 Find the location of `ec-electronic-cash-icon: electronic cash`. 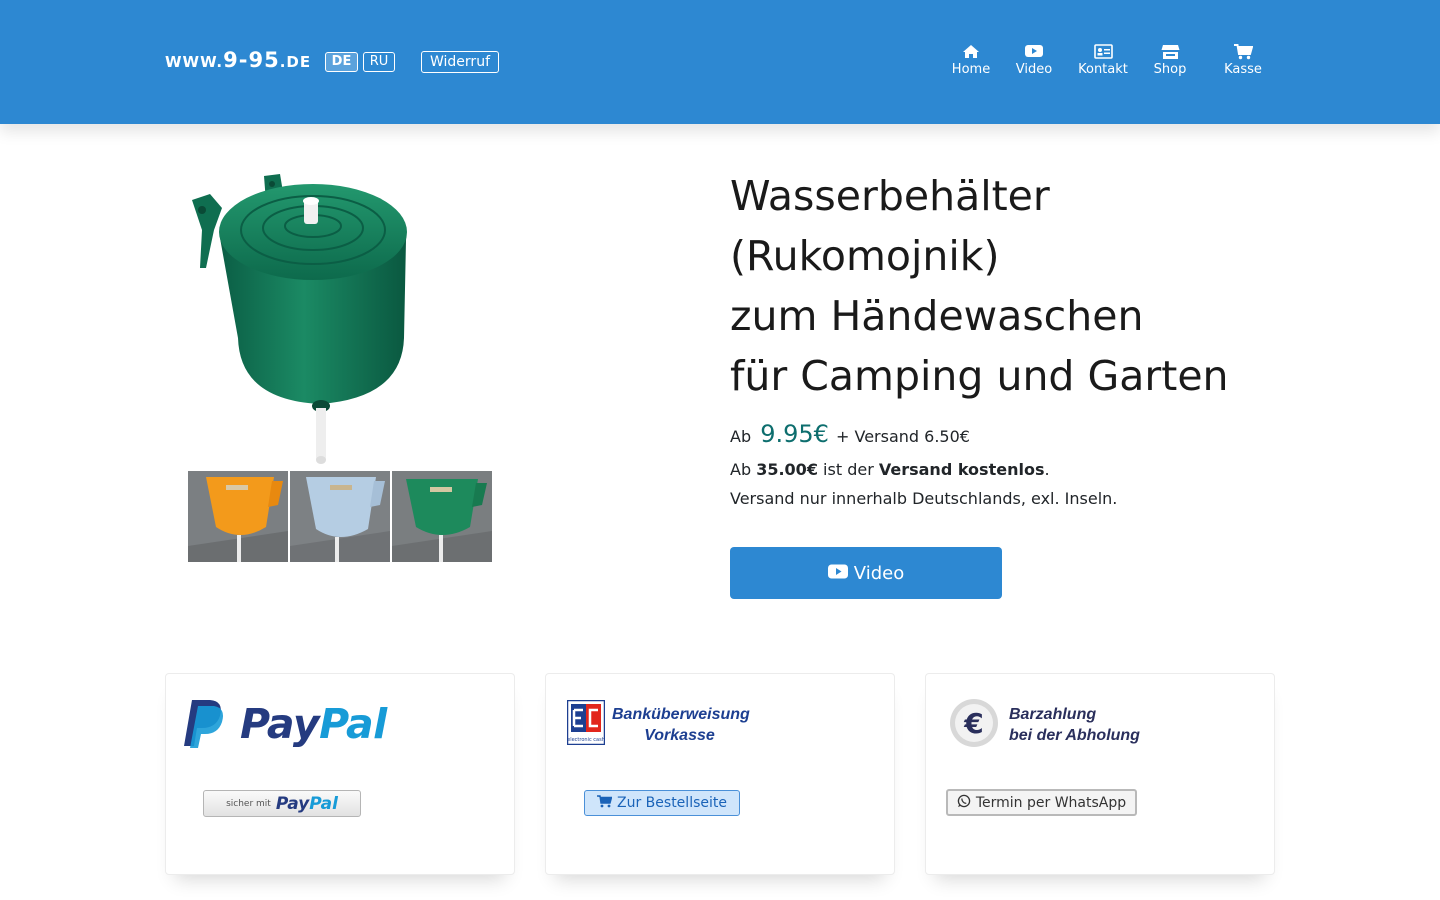

ec-electronic-cash-icon: electronic cash is located at coordinates (586, 724).